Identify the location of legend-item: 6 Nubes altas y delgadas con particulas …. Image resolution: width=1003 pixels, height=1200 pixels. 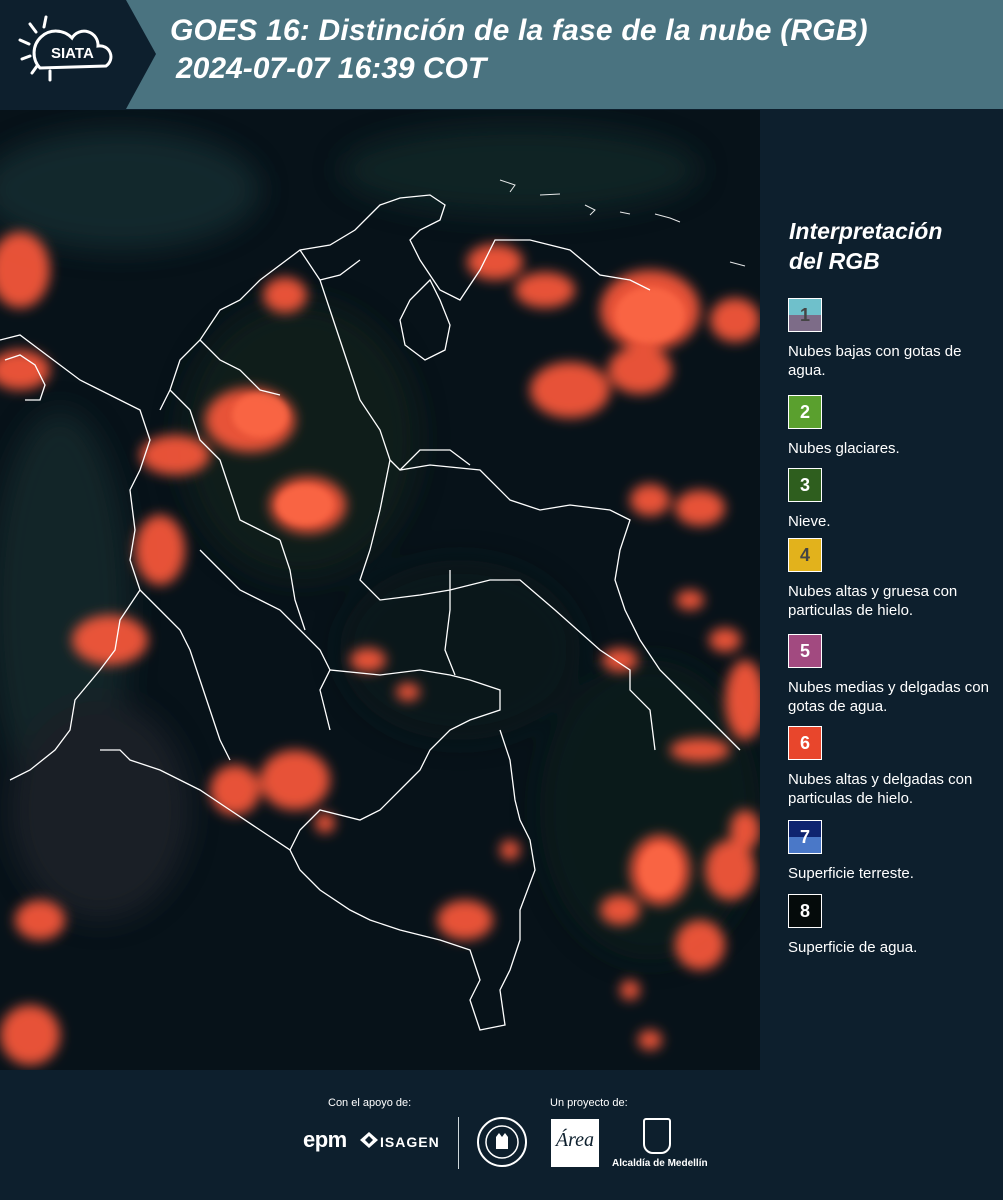
(894, 767).